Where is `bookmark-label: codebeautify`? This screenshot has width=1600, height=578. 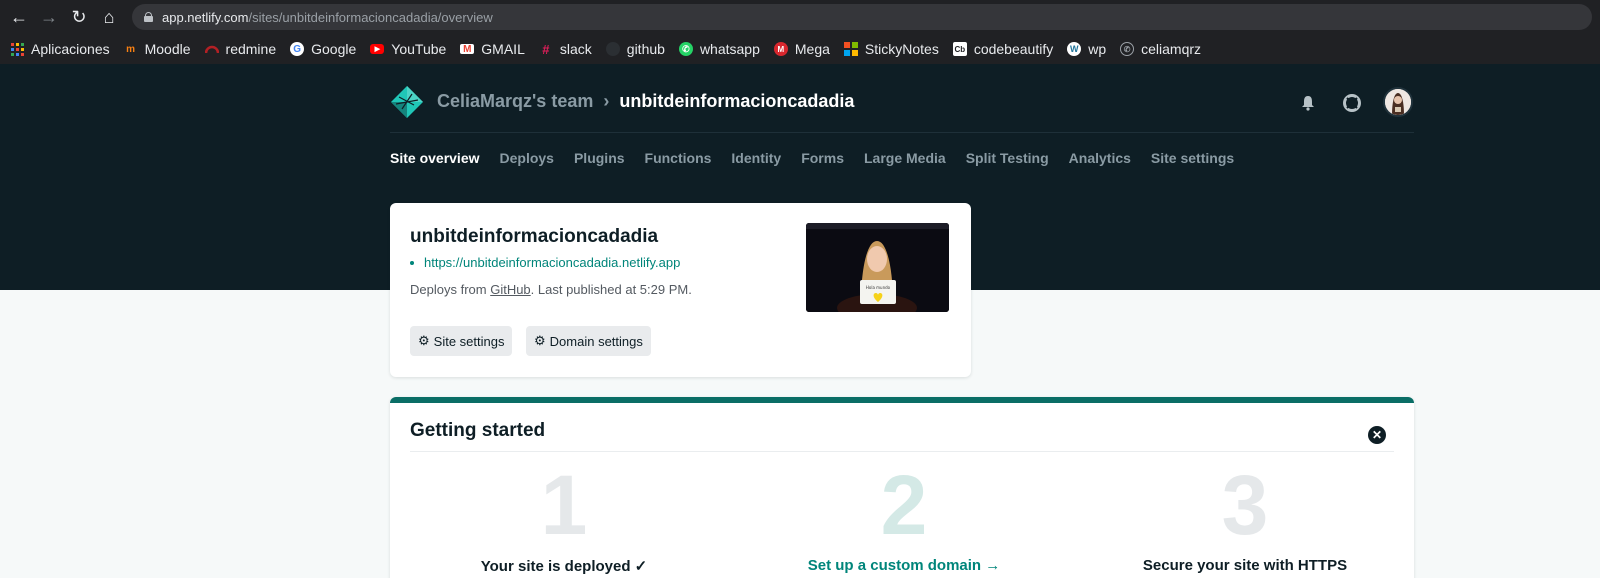
bookmark-label: codebeautify is located at coordinates (1013, 49).